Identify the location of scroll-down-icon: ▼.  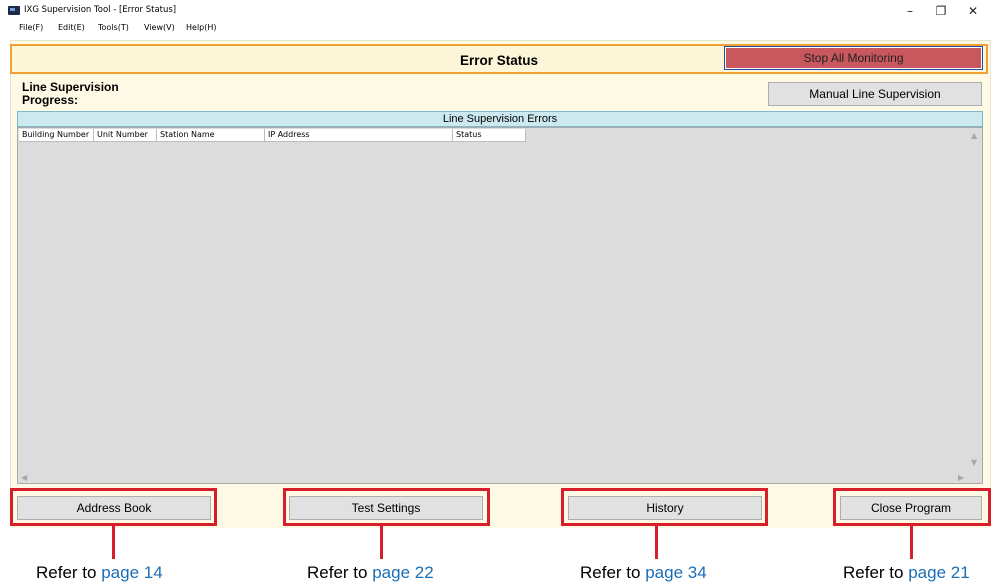
(974, 462).